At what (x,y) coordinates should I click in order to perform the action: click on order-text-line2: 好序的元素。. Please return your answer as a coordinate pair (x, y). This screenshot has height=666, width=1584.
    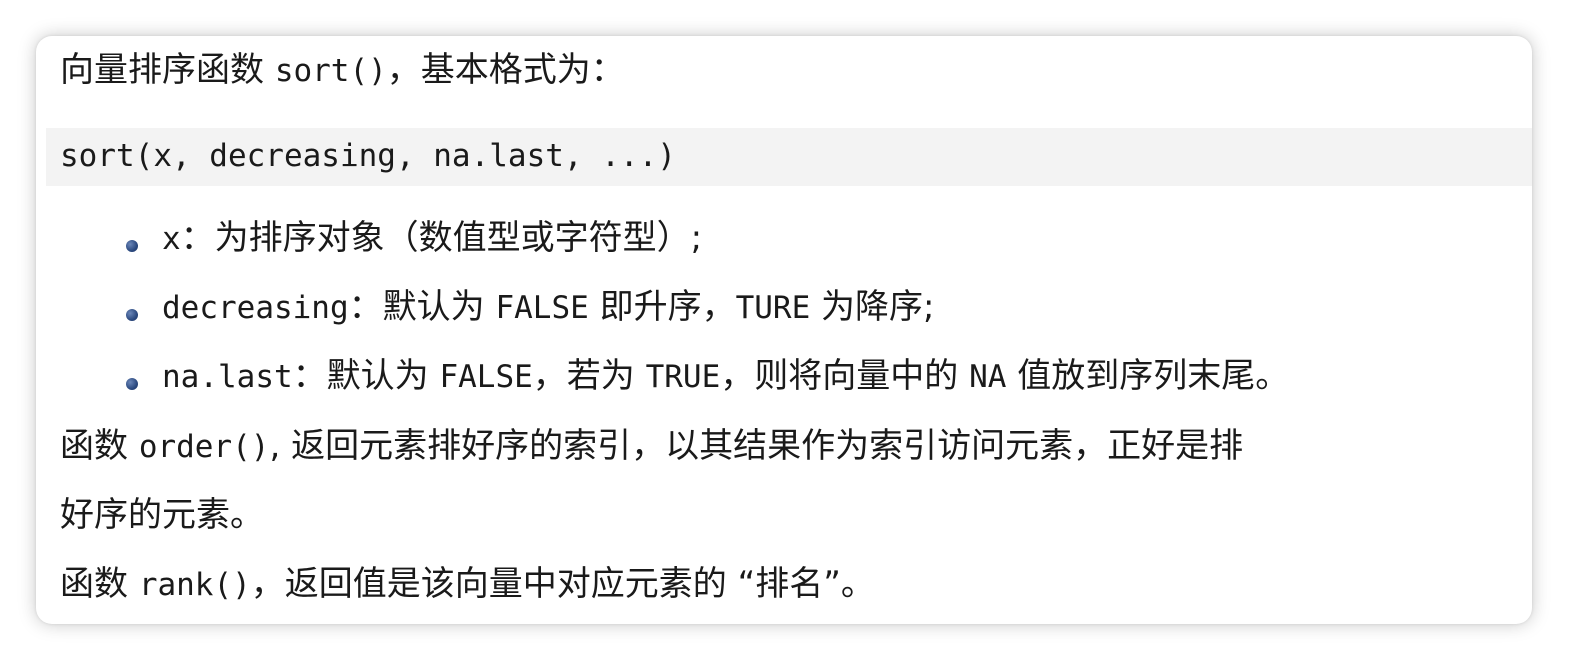
    Looking at the image, I should click on (162, 515).